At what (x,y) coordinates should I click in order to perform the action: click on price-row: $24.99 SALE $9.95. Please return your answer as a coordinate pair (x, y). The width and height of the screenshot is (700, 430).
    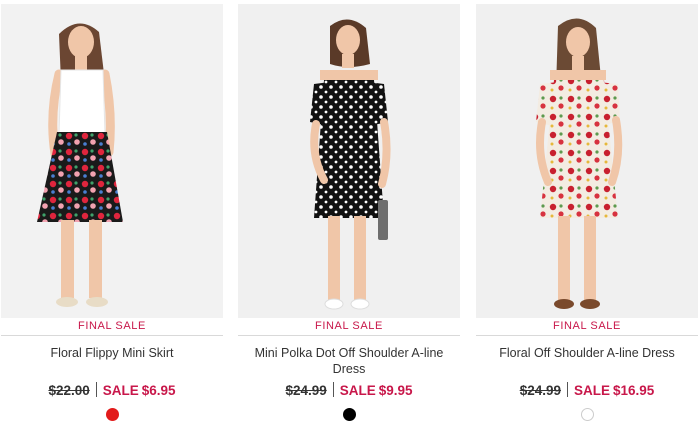
    Looking at the image, I should click on (349, 390).